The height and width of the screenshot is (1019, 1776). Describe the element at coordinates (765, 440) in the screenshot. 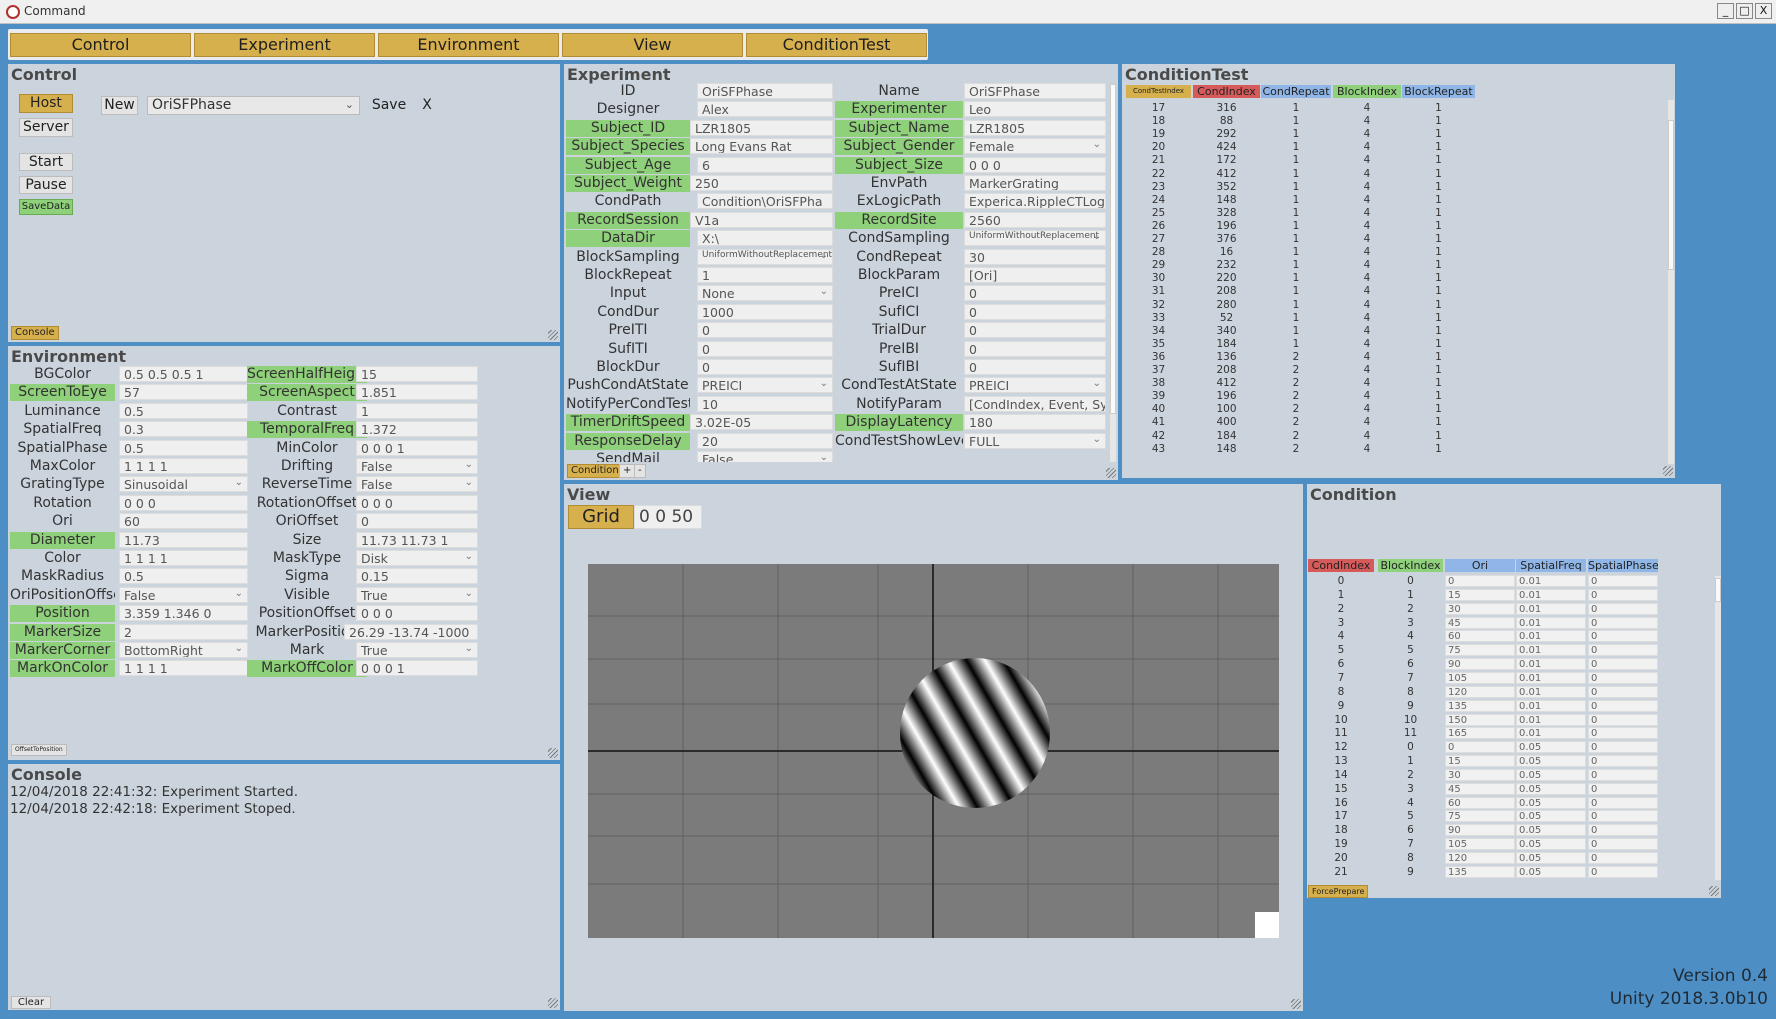

I see `exp-param-value: 20` at that location.